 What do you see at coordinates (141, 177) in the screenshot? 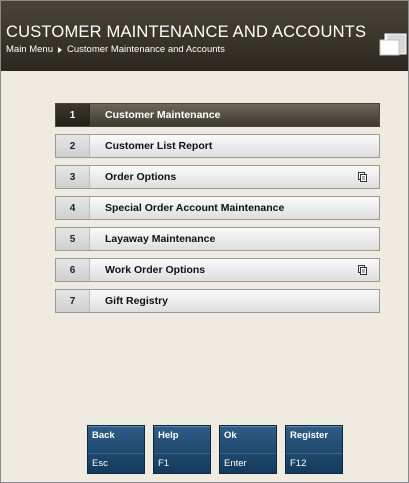
I see `menu-item-label: Order Options` at bounding box center [141, 177].